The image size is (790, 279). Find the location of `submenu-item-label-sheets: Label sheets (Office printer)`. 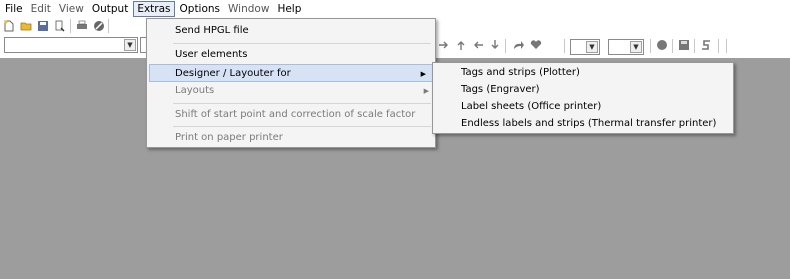

submenu-item-label-sheets: Label sheets (Office printer) is located at coordinates (583, 106).